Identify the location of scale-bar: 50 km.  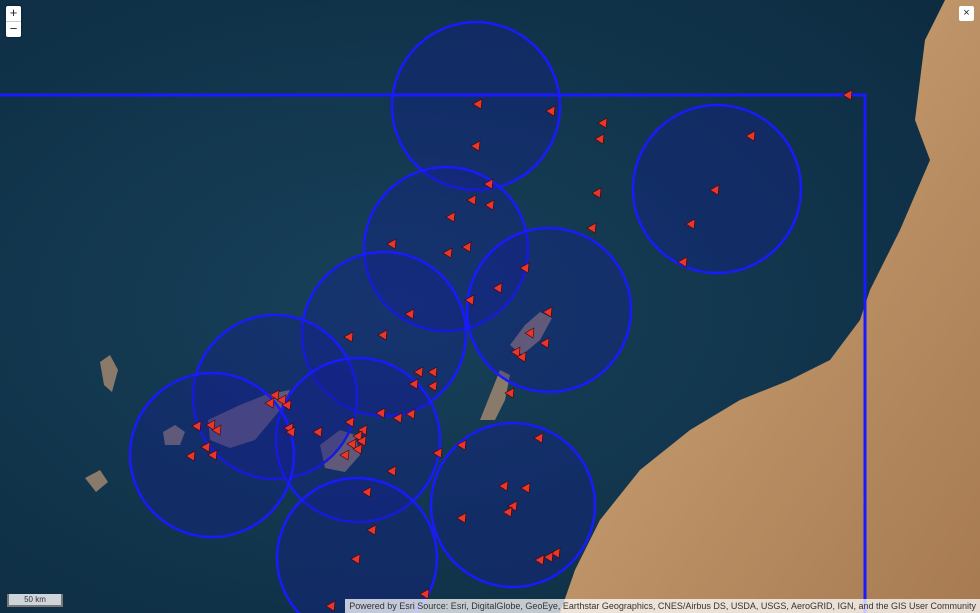
(35, 600).